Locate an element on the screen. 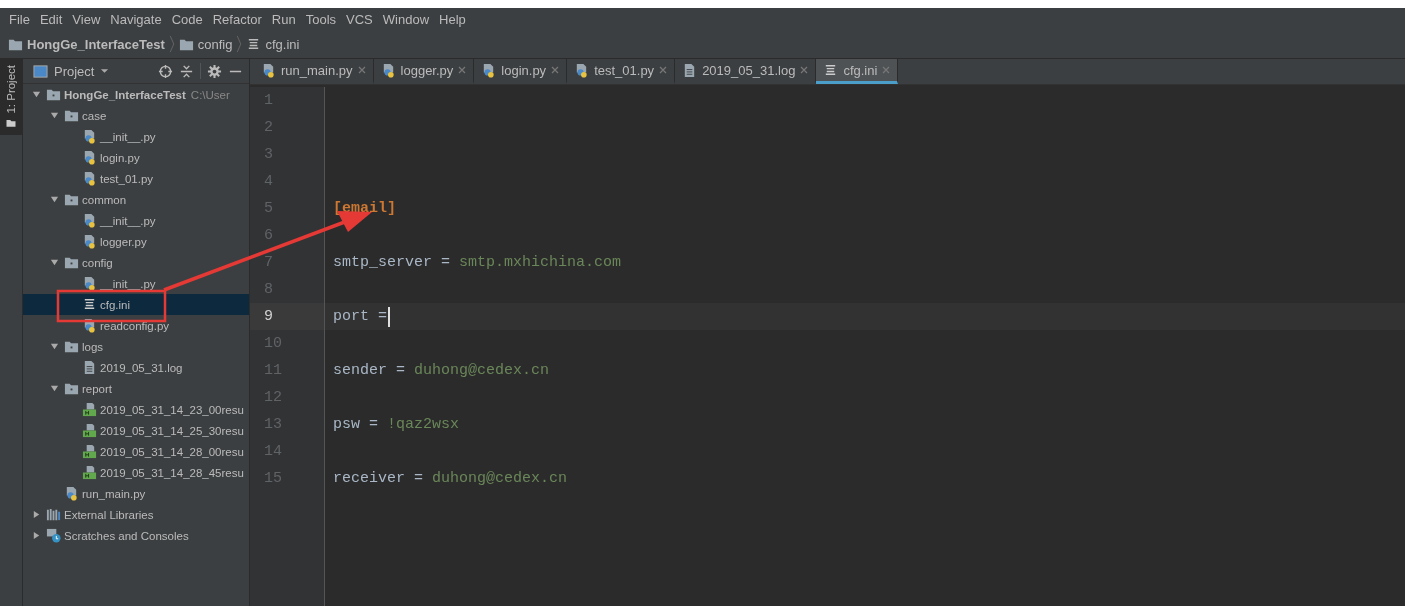 Image resolution: width=1405 pixels, height=606 pixels. tree-item: report is located at coordinates (136, 388).